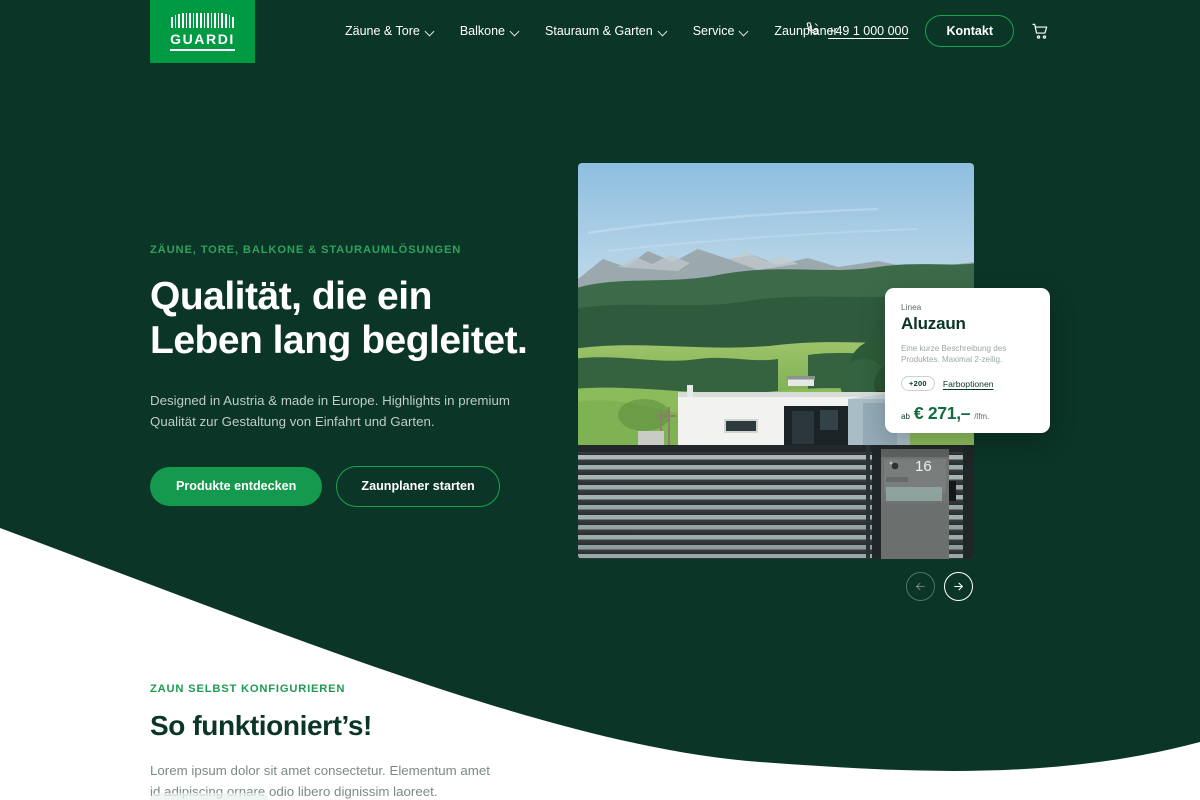 The width and height of the screenshot is (1200, 800). What do you see at coordinates (812, 31) in the screenshot?
I see `phone-icon` at bounding box center [812, 31].